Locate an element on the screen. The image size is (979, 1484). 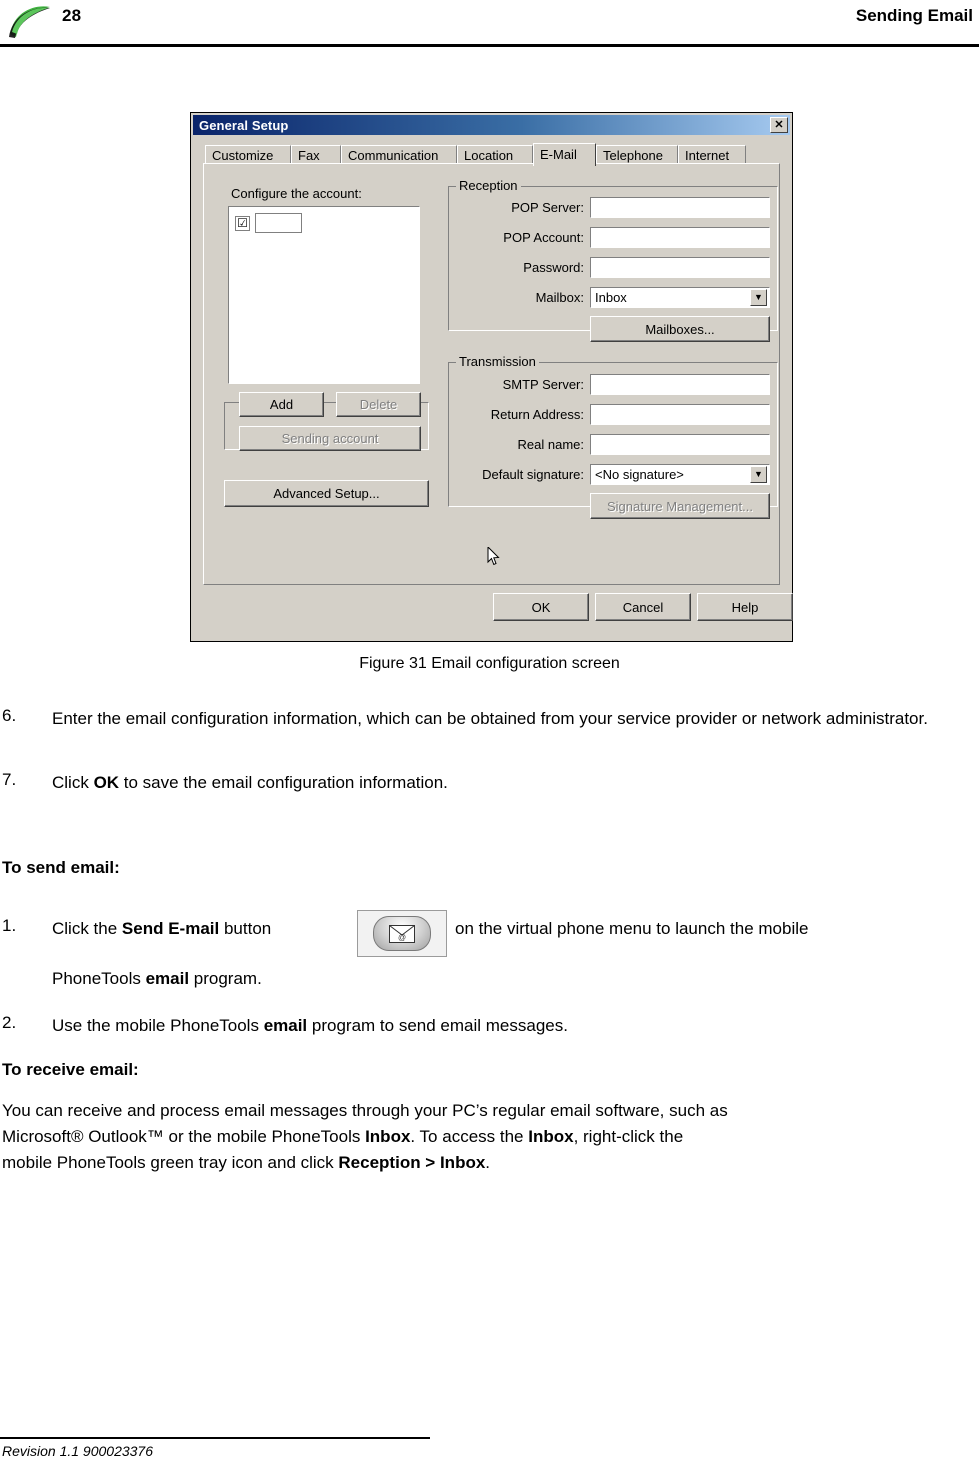
return-address-label: Return Address: is located at coordinates (537, 414).